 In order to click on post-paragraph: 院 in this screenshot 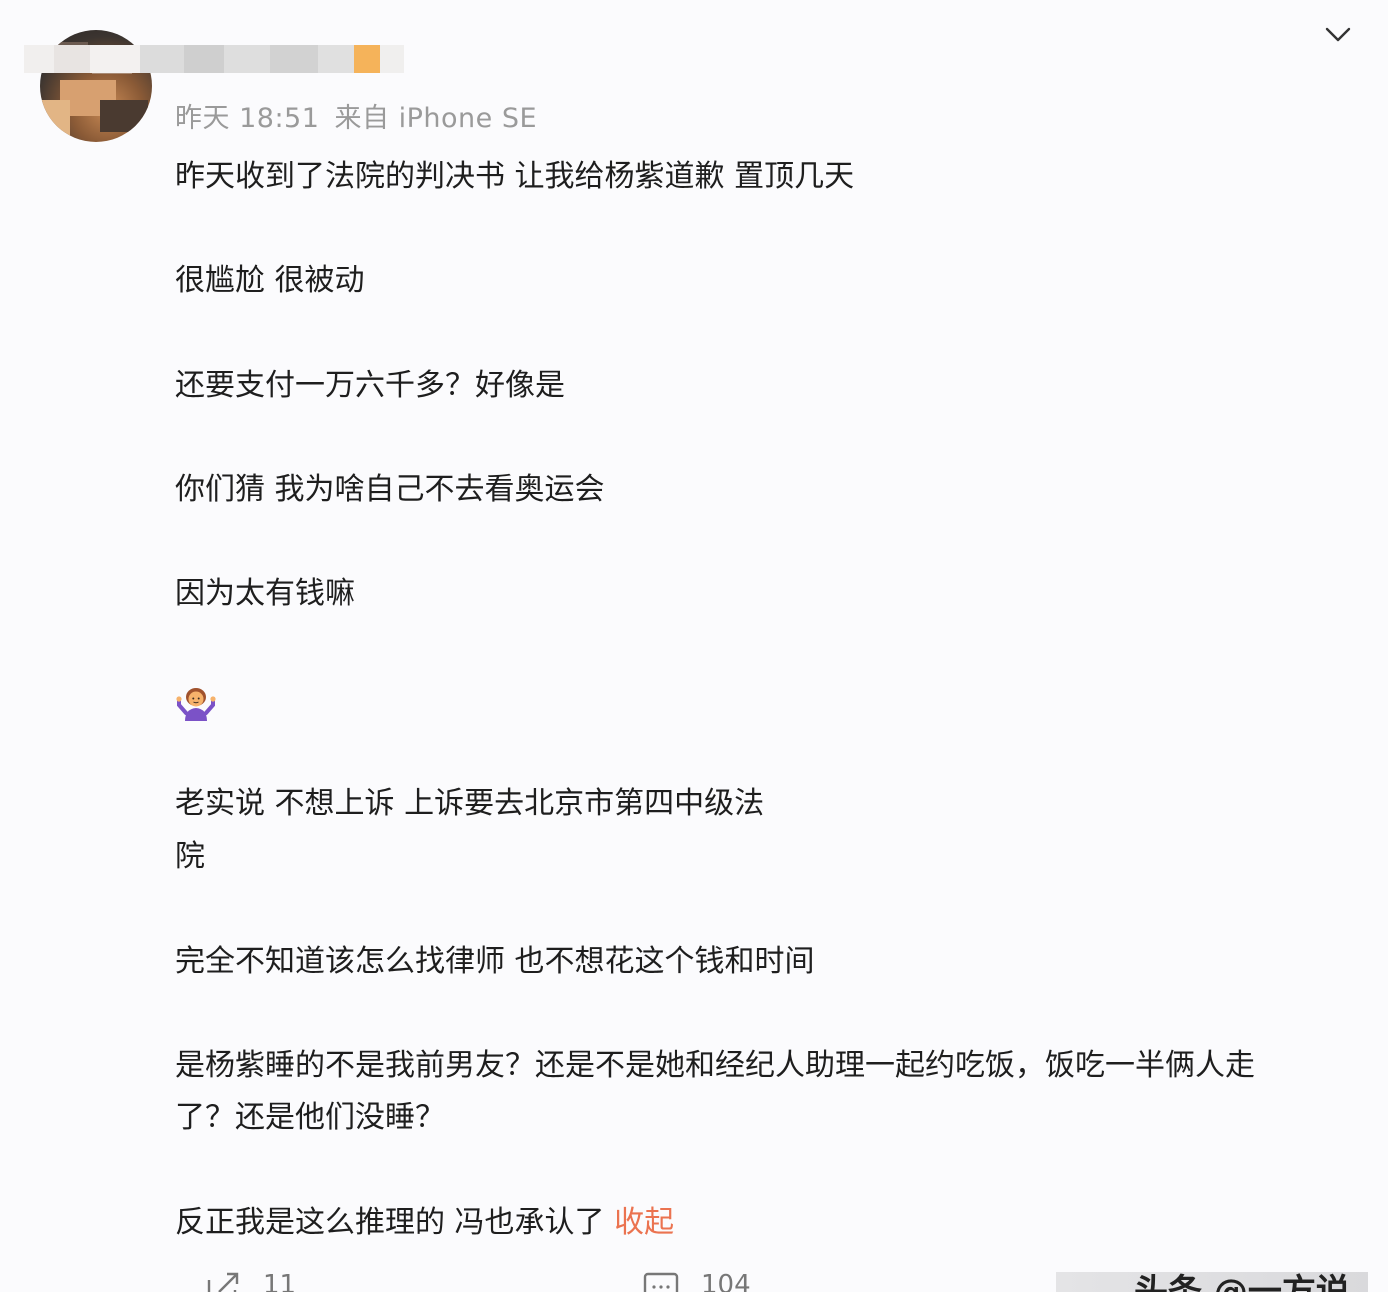, I will do `click(190, 856)`.